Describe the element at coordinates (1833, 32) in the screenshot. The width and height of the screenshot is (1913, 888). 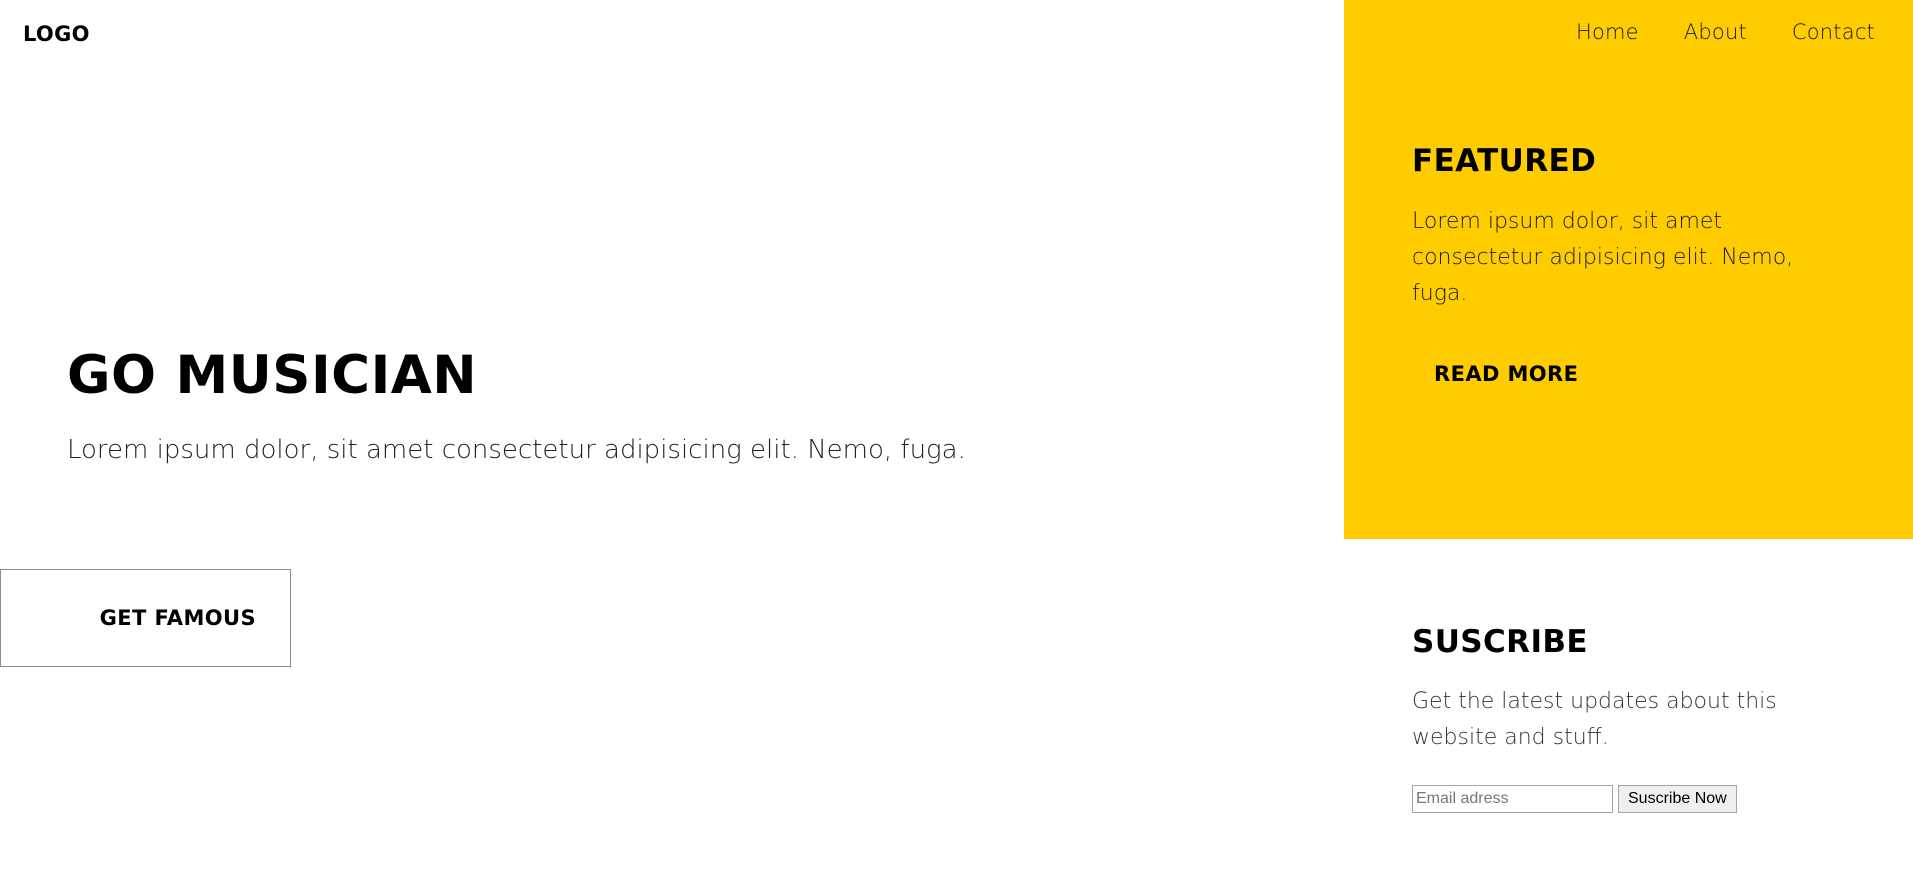
I see `nav-link-contact: Contact` at that location.